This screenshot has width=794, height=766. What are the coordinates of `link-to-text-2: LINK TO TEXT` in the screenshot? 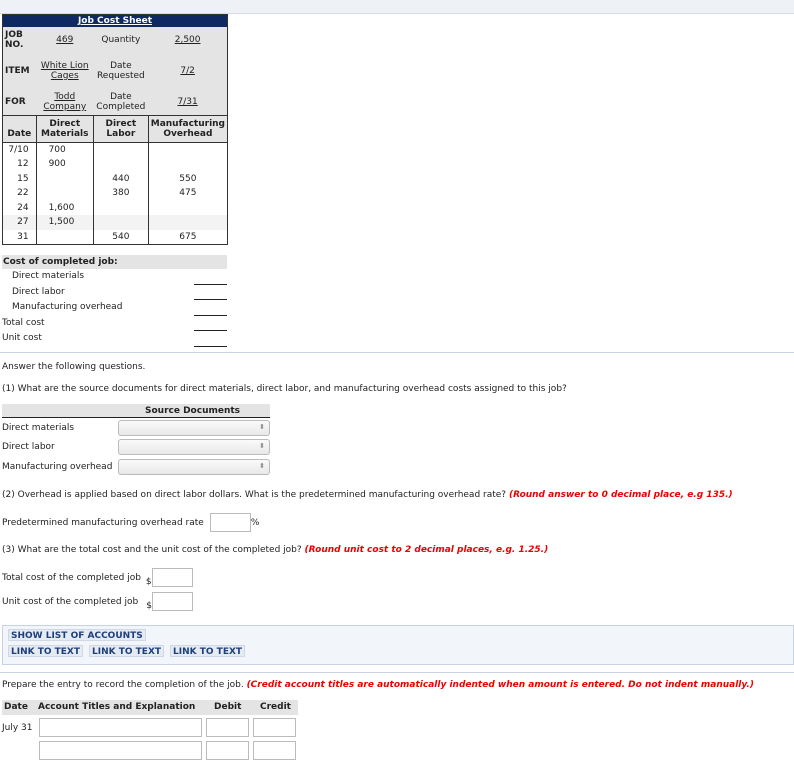 It's located at (127, 651).